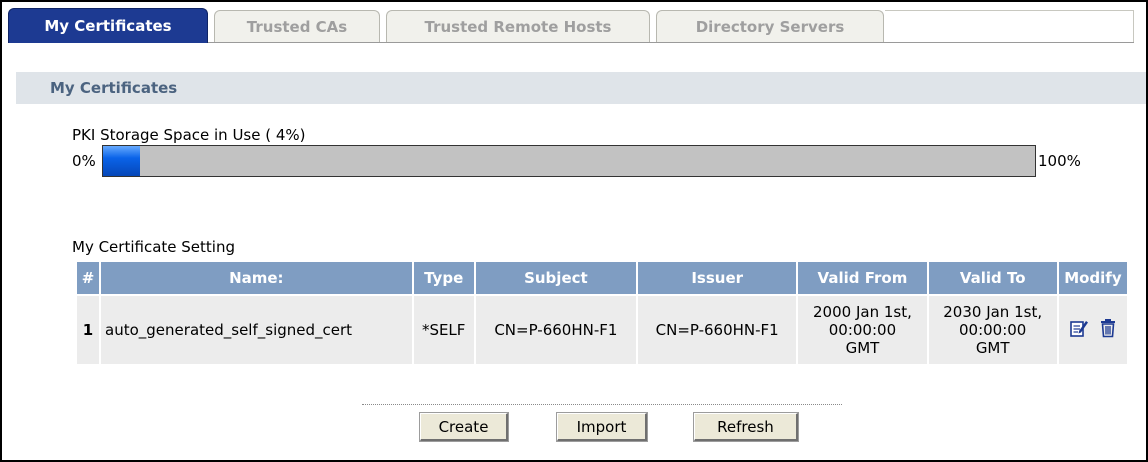 Image resolution: width=1148 pixels, height=462 pixels. What do you see at coordinates (862, 348) in the screenshot?
I see `valid-from-zone: GMT` at bounding box center [862, 348].